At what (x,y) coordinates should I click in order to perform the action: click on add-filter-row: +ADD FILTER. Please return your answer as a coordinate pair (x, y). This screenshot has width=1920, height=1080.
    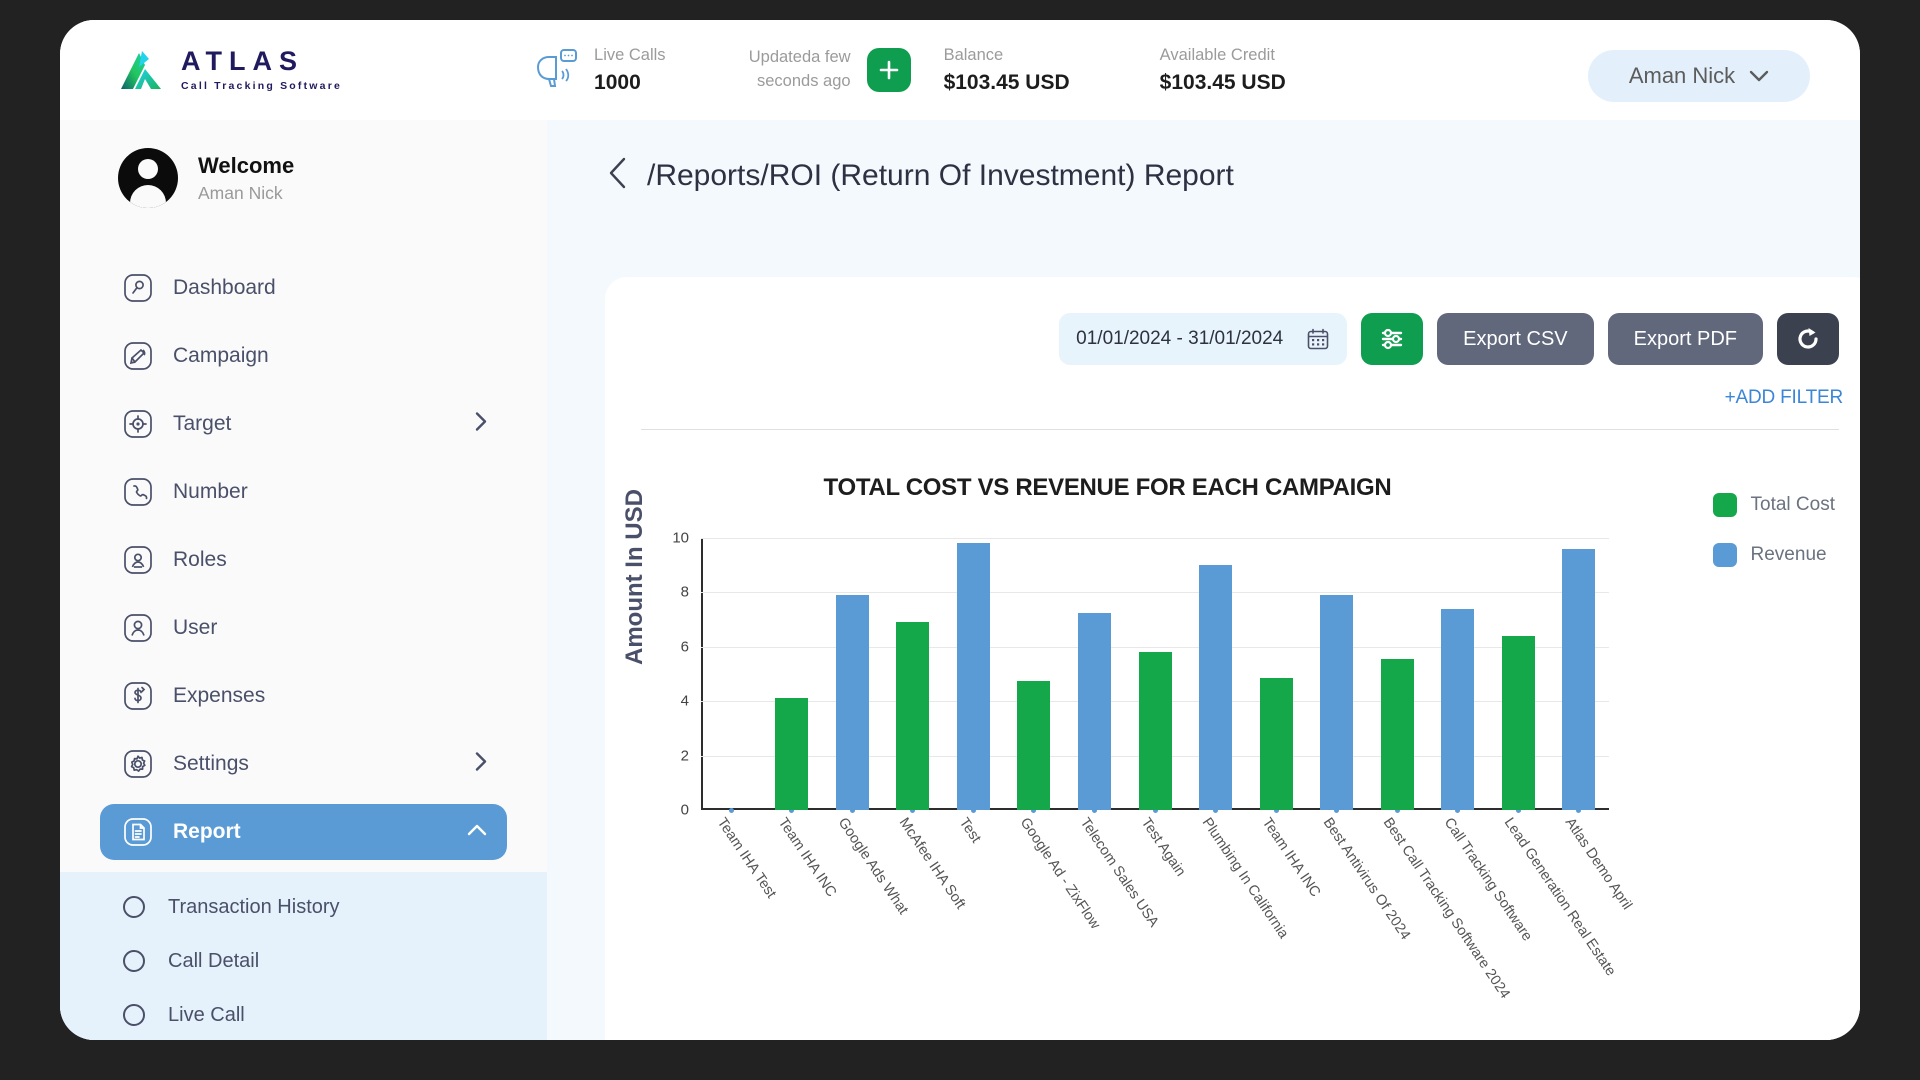
    Looking at the image, I should click on (1232, 387).